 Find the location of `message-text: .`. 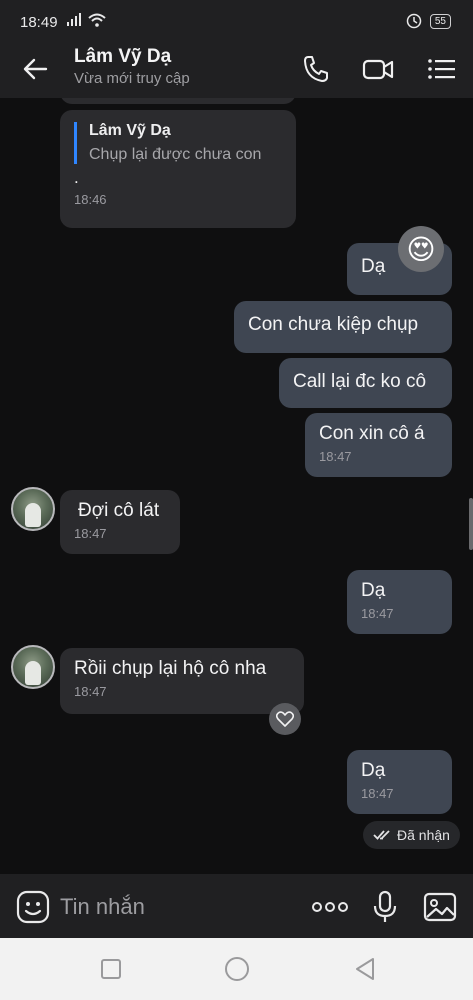

message-text: . is located at coordinates (76, 177).